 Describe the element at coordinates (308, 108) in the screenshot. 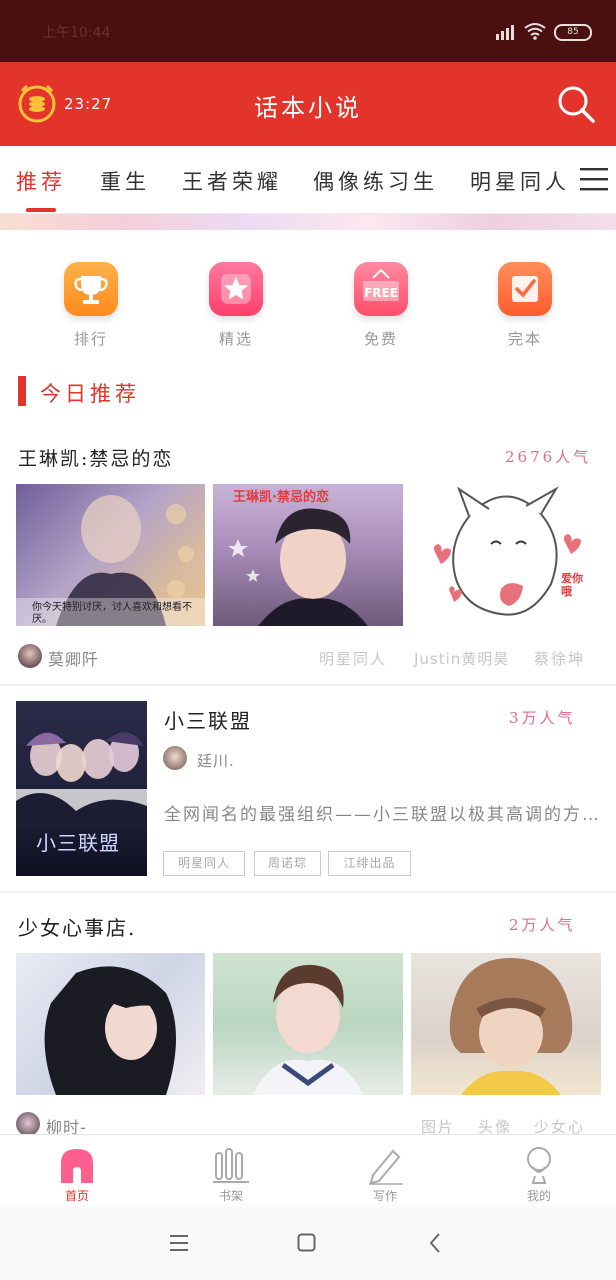

I see `app-title: 话本小说` at that location.